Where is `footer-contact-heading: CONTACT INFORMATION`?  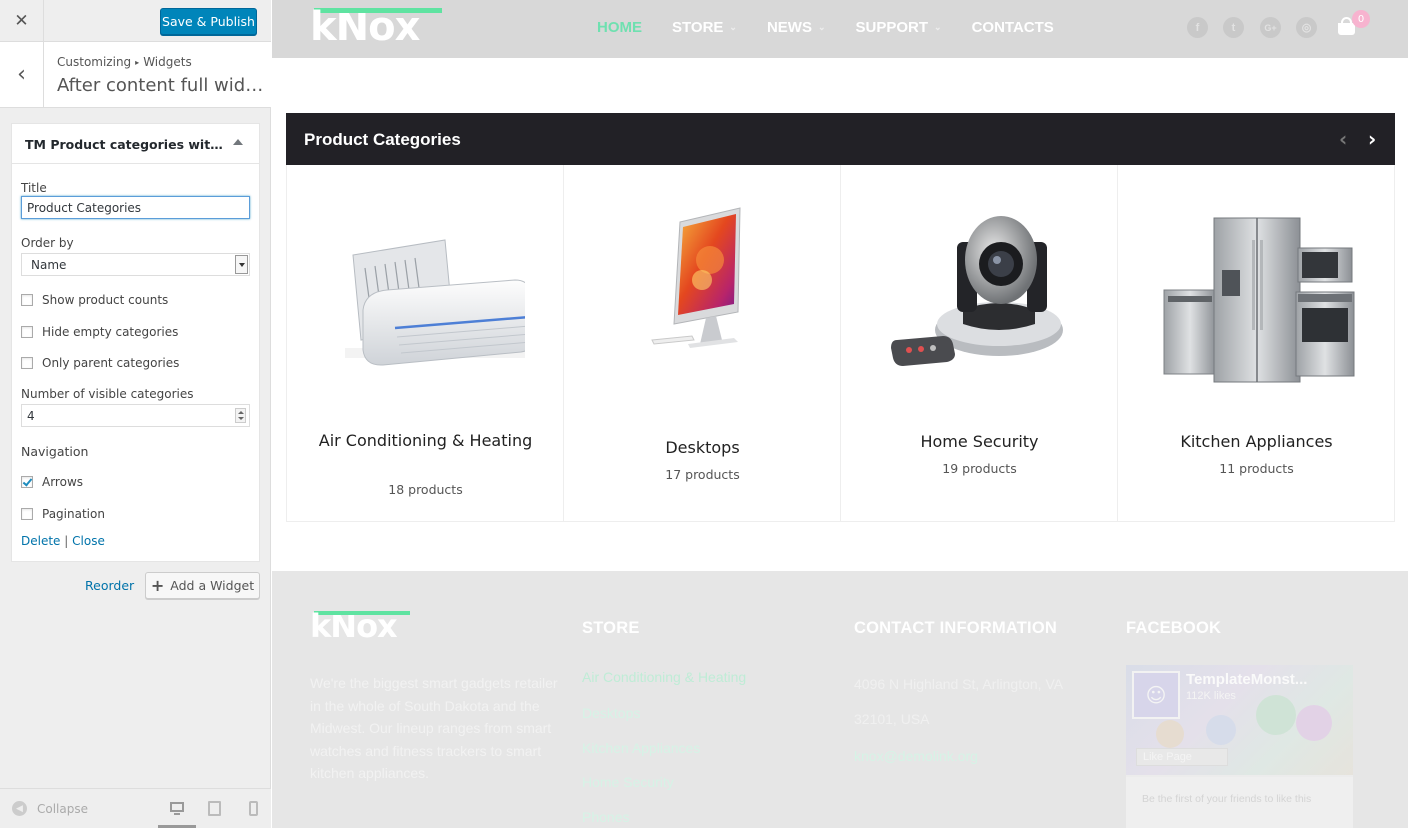 footer-contact-heading: CONTACT INFORMATION is located at coordinates (955, 628).